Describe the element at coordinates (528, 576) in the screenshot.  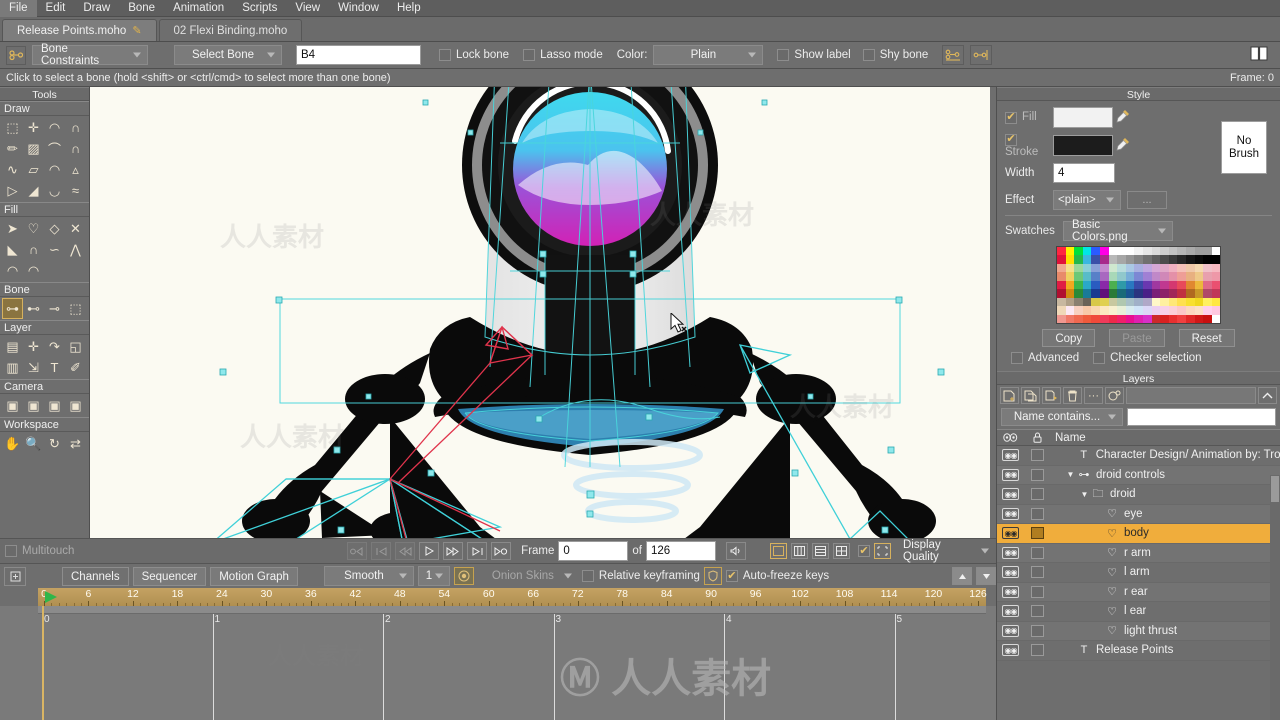
I see `onion-skins-combo: Onion Skins` at that location.